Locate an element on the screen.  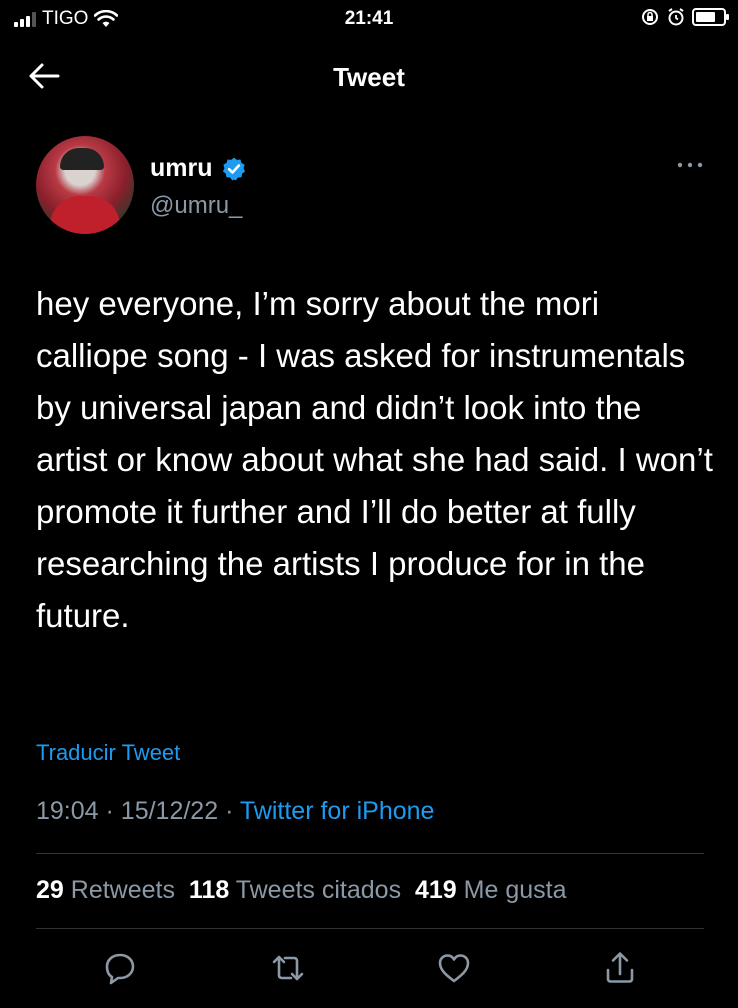
reply-icon is located at coordinates (120, 968).